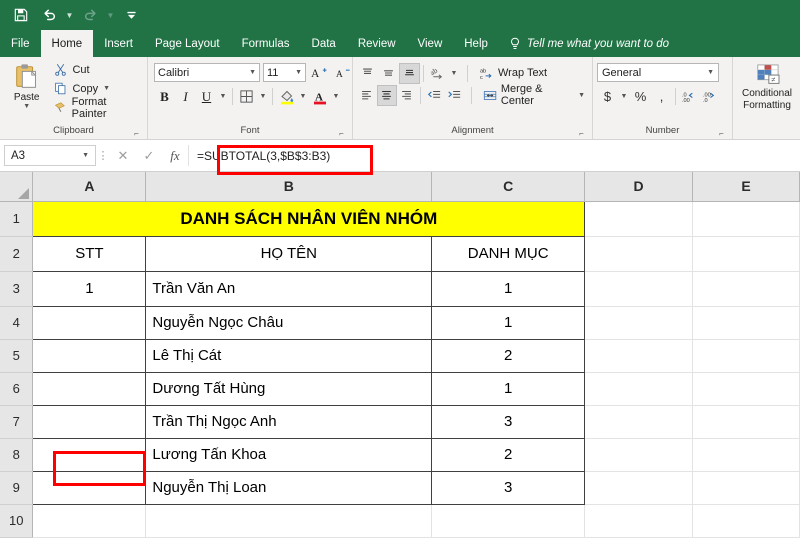 The width and height of the screenshot is (800, 548). What do you see at coordinates (89, 253) in the screenshot?
I see `cell-A2-stt-header: STT` at bounding box center [89, 253].